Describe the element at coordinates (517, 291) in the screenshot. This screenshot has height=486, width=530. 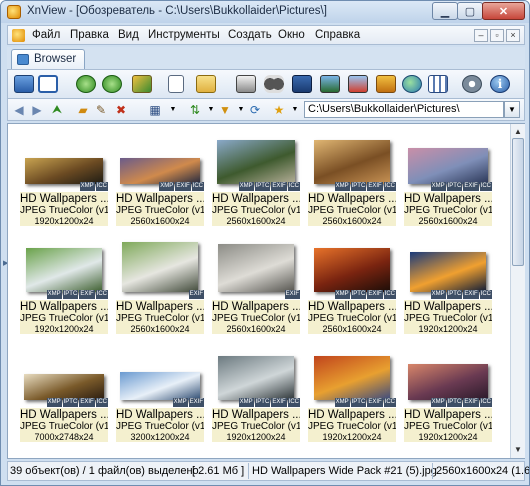
I see `vertical-scrollbar: ▲ ▼` at that location.